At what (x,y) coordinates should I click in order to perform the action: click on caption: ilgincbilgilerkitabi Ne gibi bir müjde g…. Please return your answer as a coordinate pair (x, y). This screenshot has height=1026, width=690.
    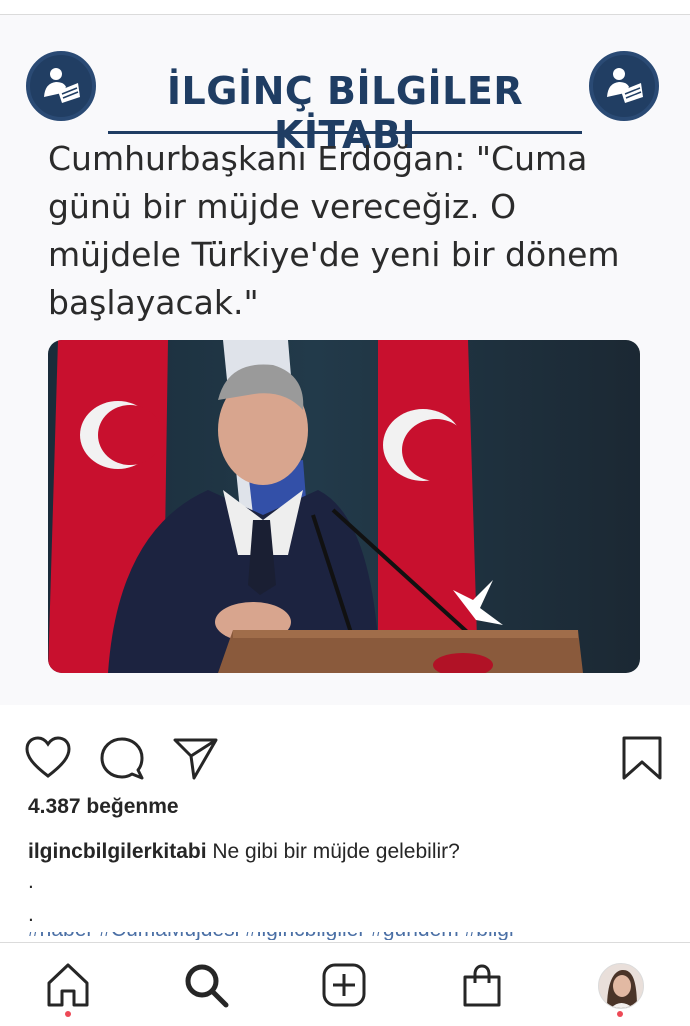
    Looking at the image, I should click on (244, 852).